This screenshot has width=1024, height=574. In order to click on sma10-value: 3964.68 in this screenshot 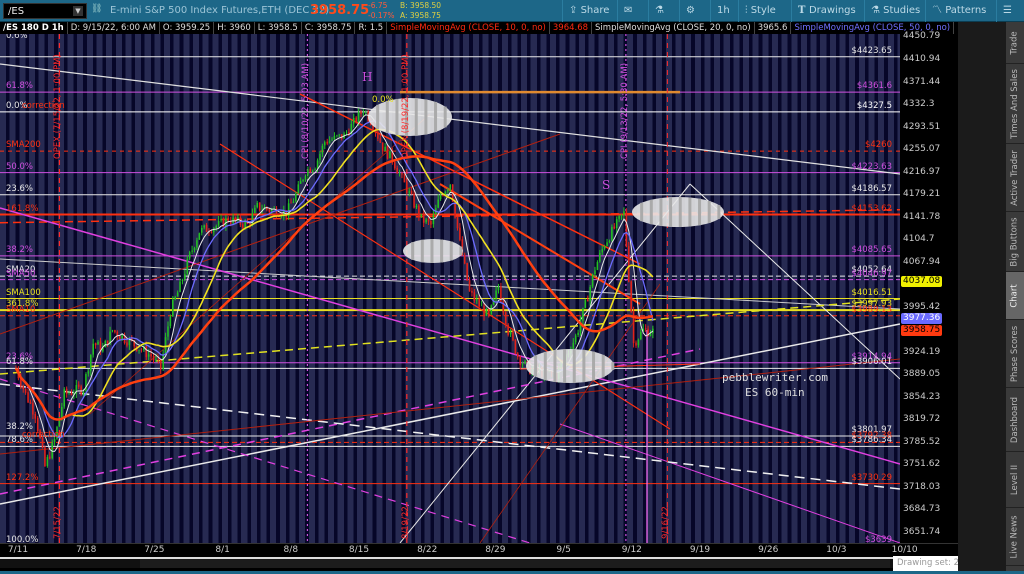, I will do `click(571, 28)`.